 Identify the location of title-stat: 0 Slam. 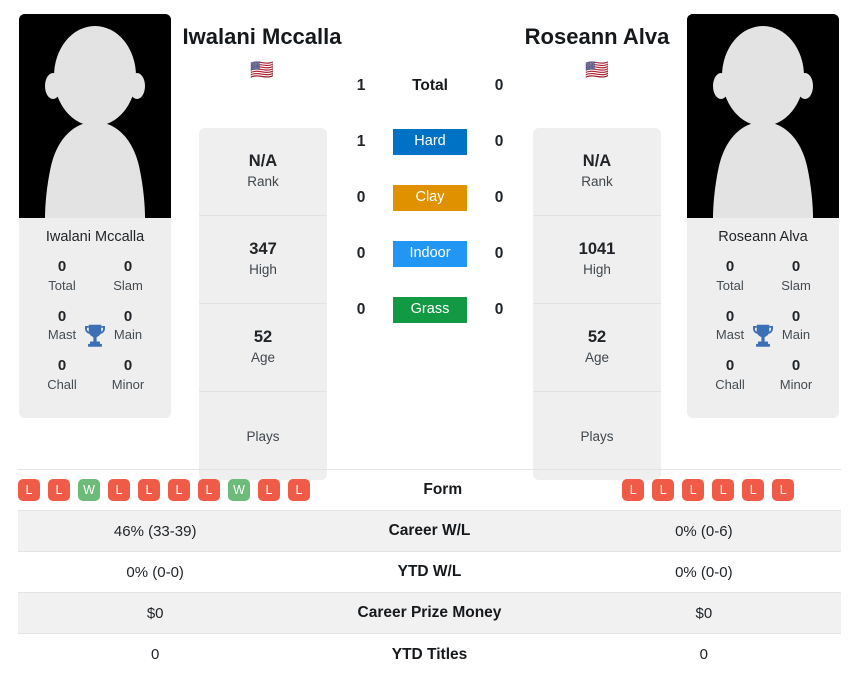
(796, 280).